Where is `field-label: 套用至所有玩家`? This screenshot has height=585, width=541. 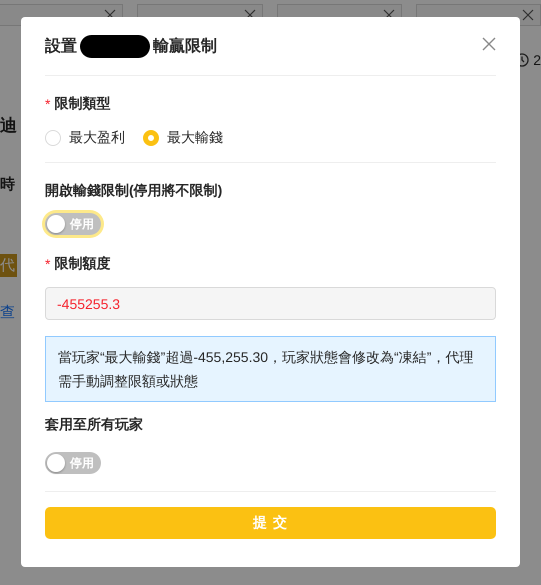
field-label: 套用至所有玩家 is located at coordinates (94, 425).